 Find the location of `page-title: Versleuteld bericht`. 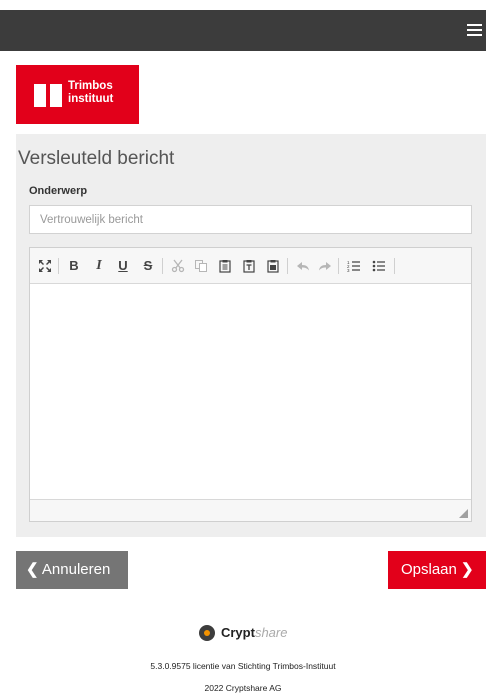

page-title: Versleuteld bericht is located at coordinates (96, 158).